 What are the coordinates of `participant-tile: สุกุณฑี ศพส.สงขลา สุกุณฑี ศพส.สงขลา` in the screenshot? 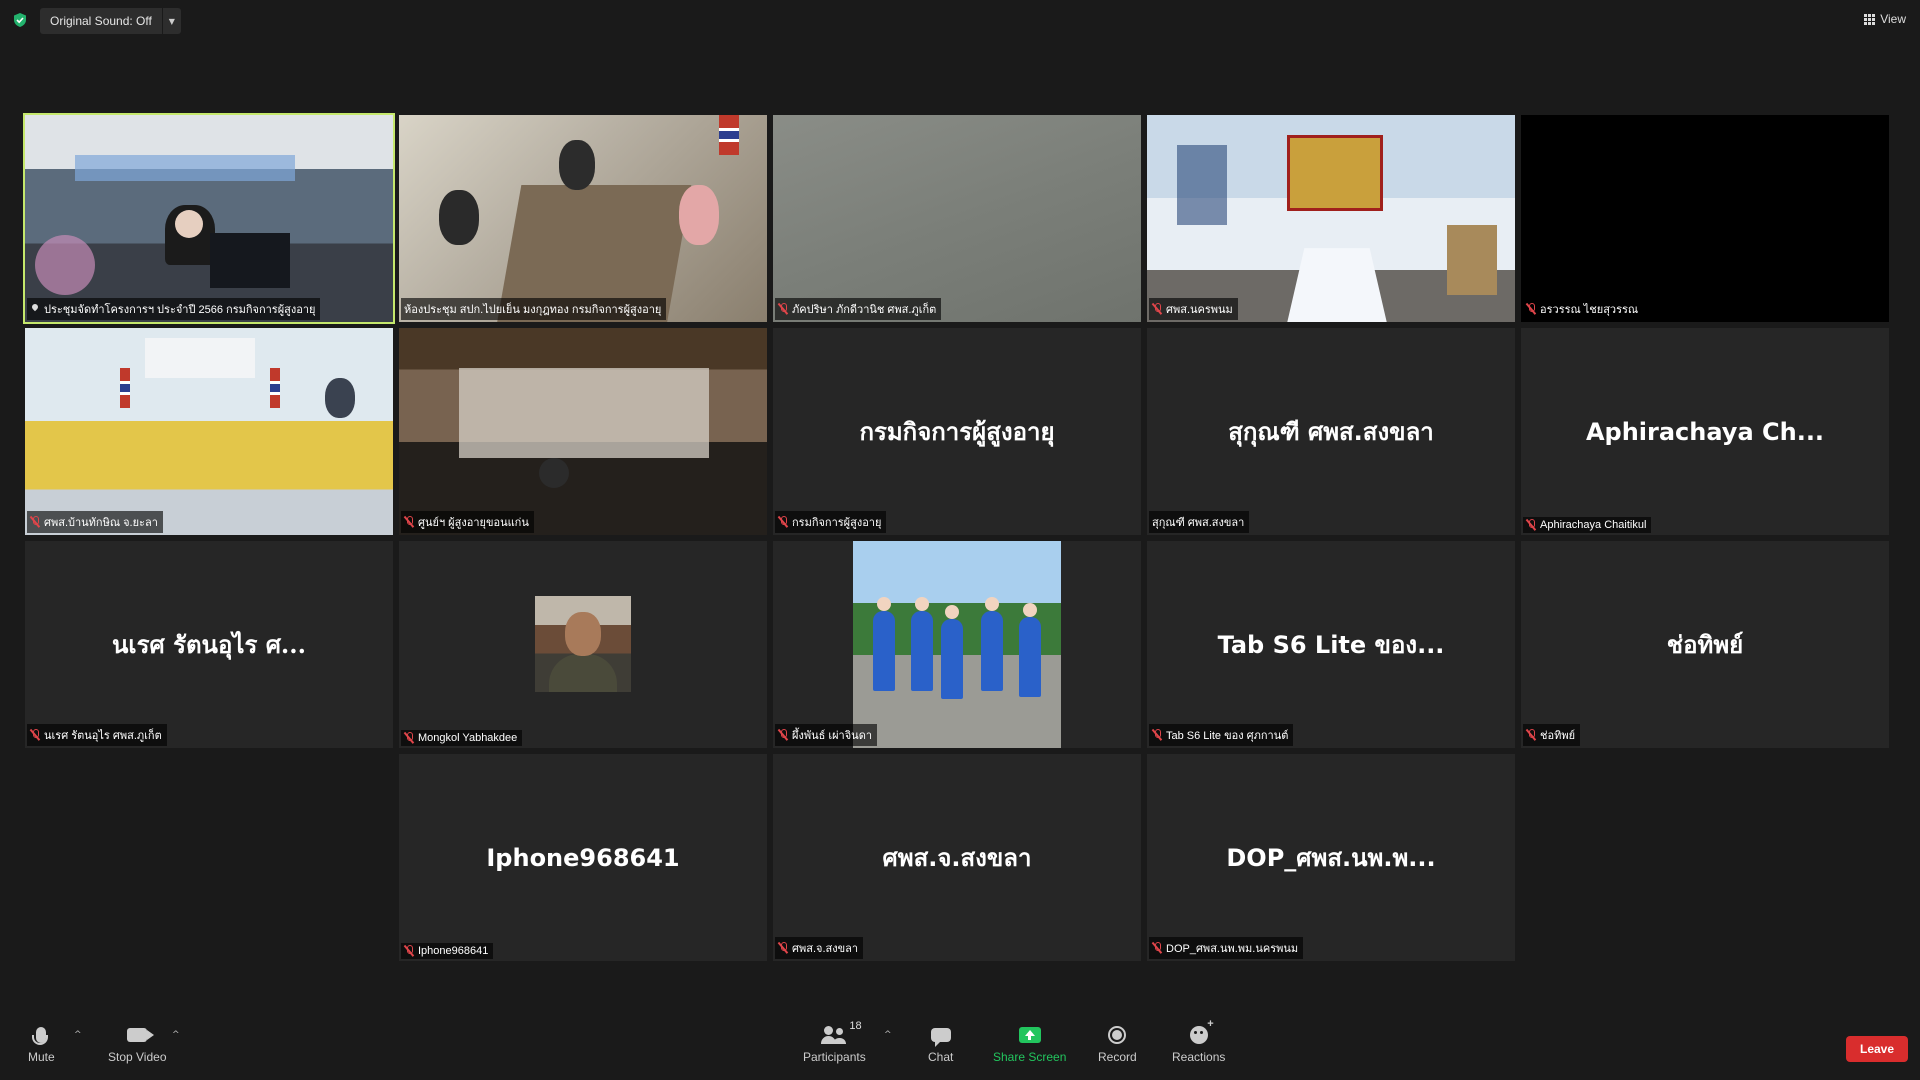 It's located at (1331, 431).